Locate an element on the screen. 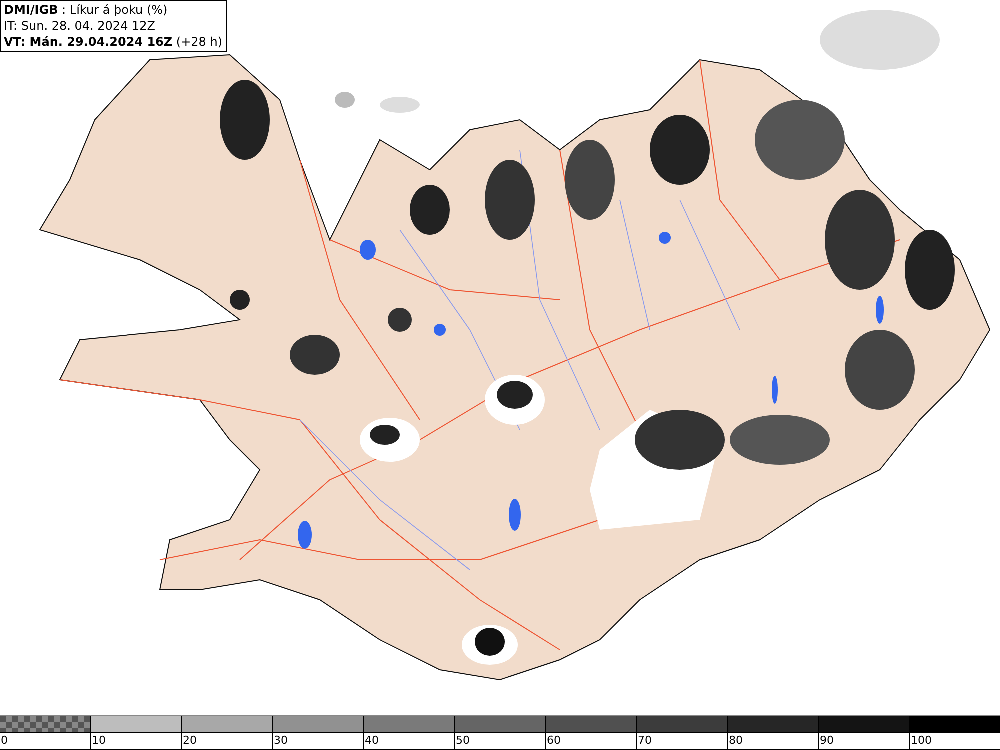 This screenshot has height=750, width=1000. map-title: DMI/IGB : Líkur á þoku (%) is located at coordinates (86, 10).